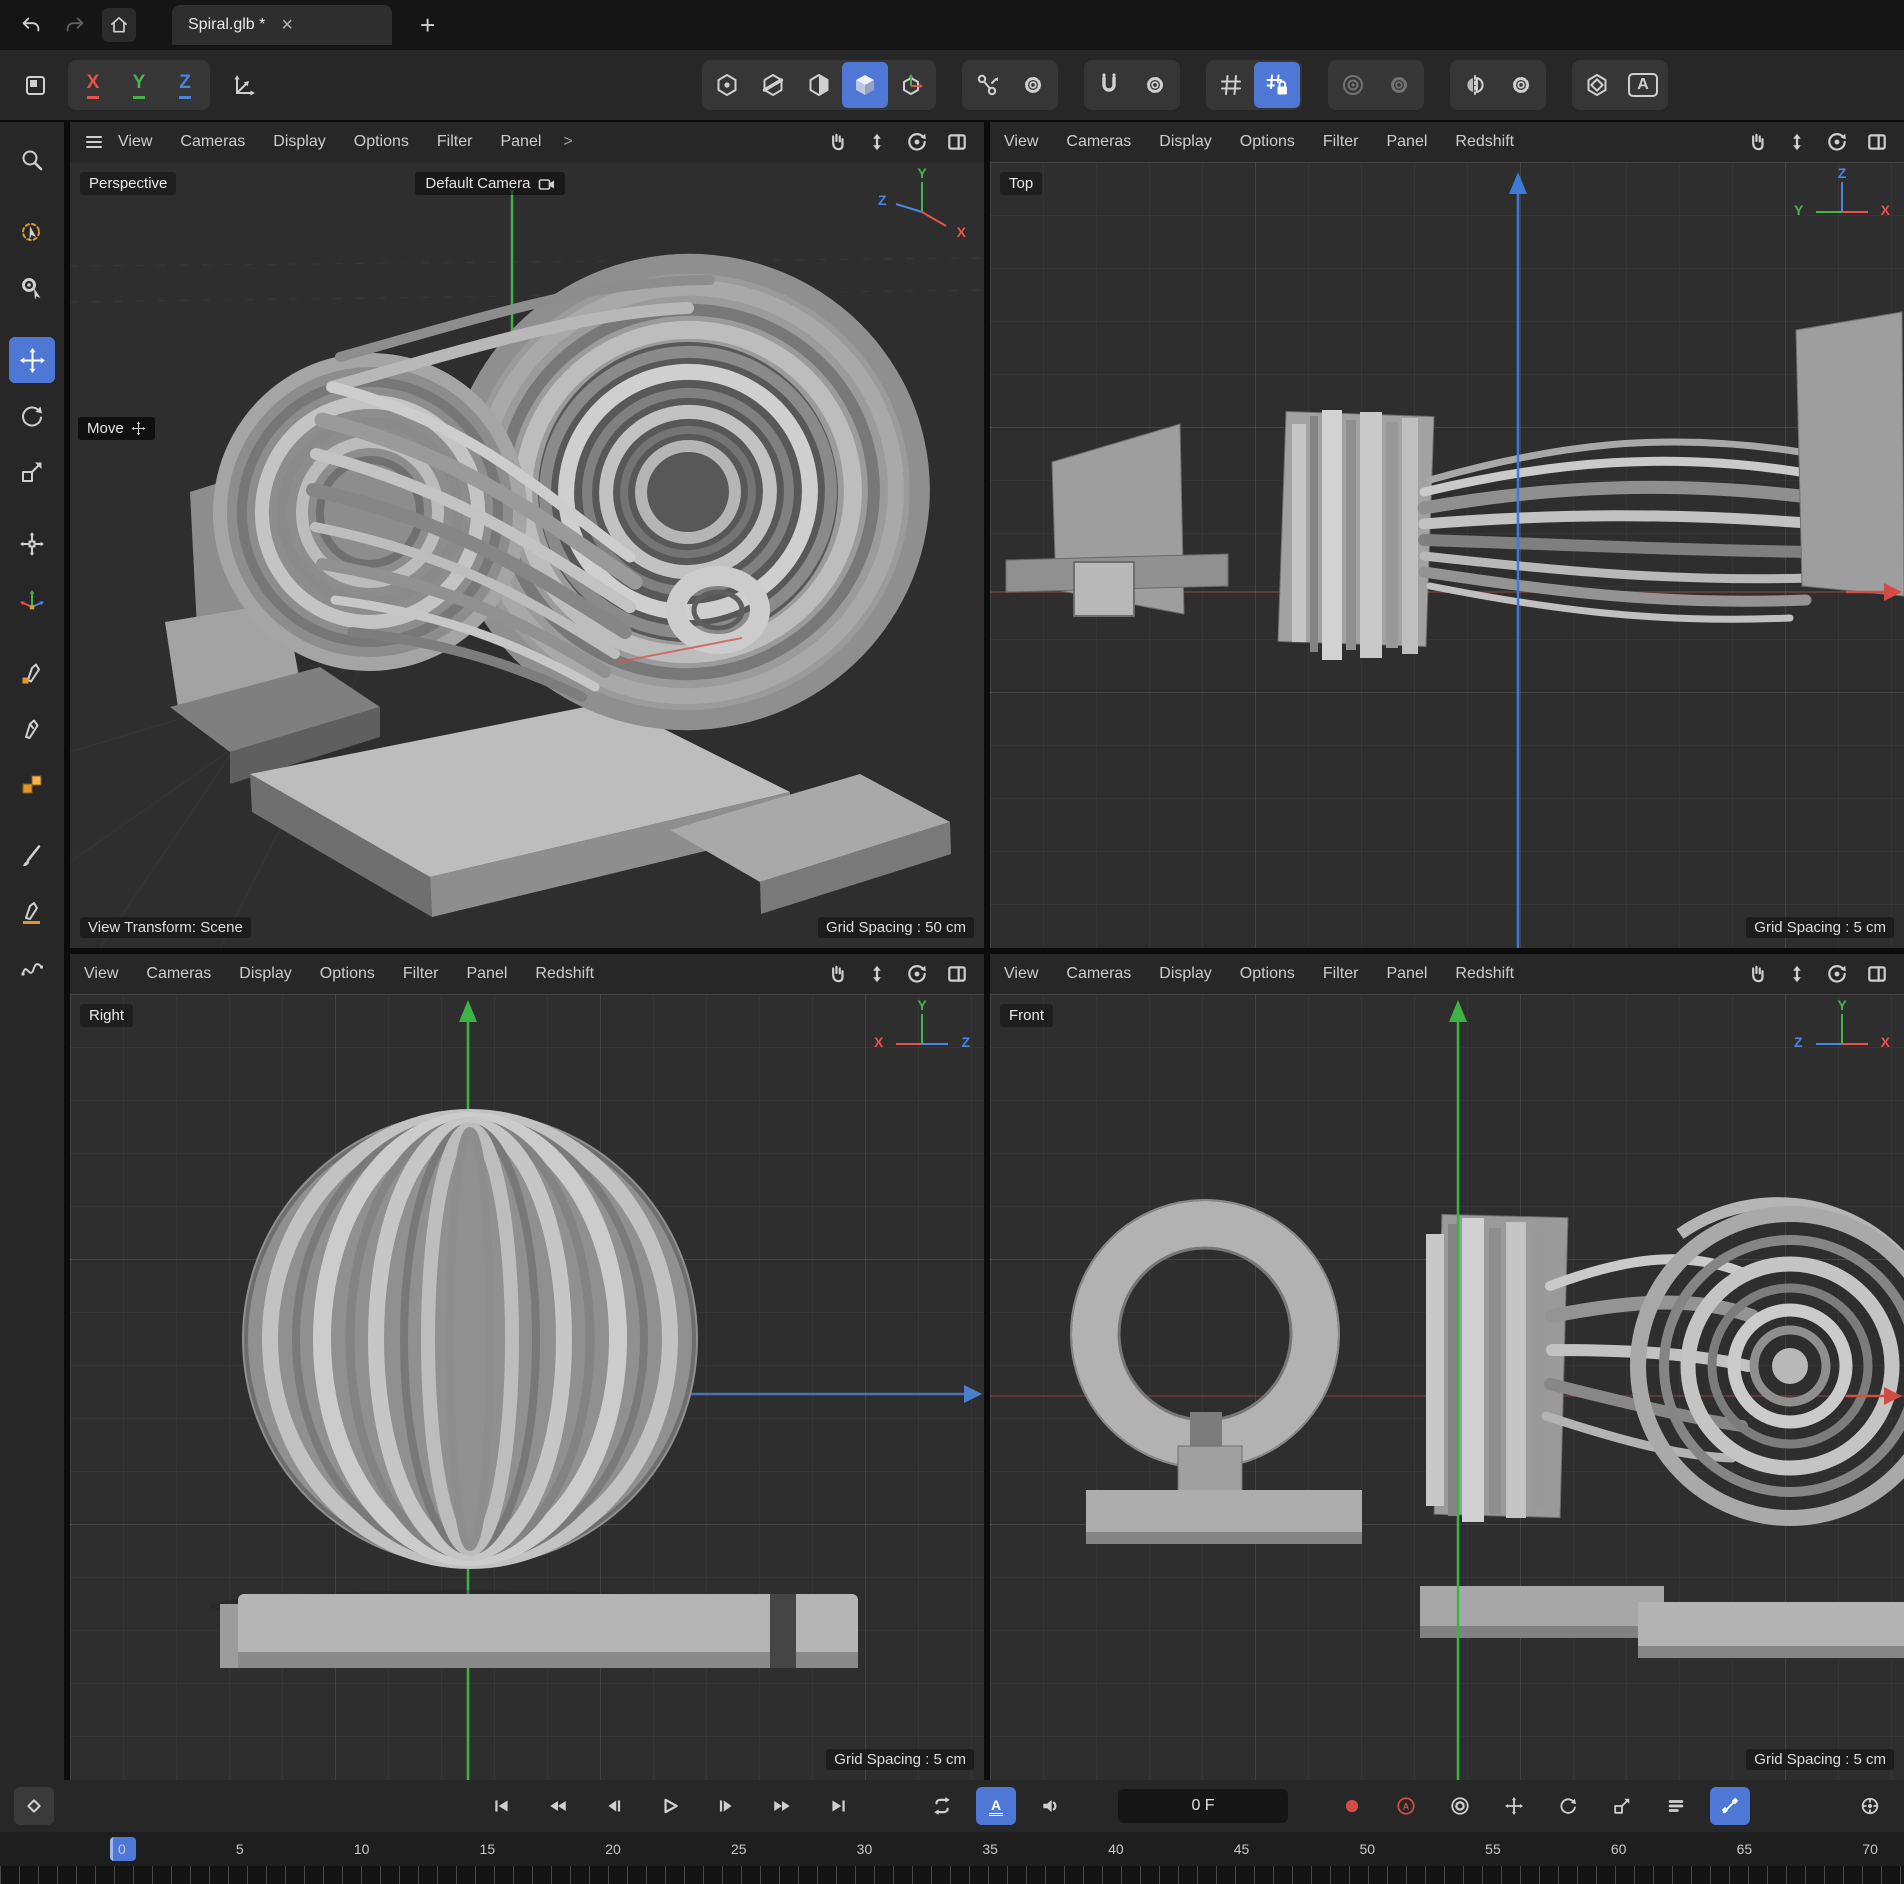 Image resolution: width=1904 pixels, height=1884 pixels. What do you see at coordinates (107, 1015) in the screenshot?
I see `viewport-view-label: Right` at bounding box center [107, 1015].